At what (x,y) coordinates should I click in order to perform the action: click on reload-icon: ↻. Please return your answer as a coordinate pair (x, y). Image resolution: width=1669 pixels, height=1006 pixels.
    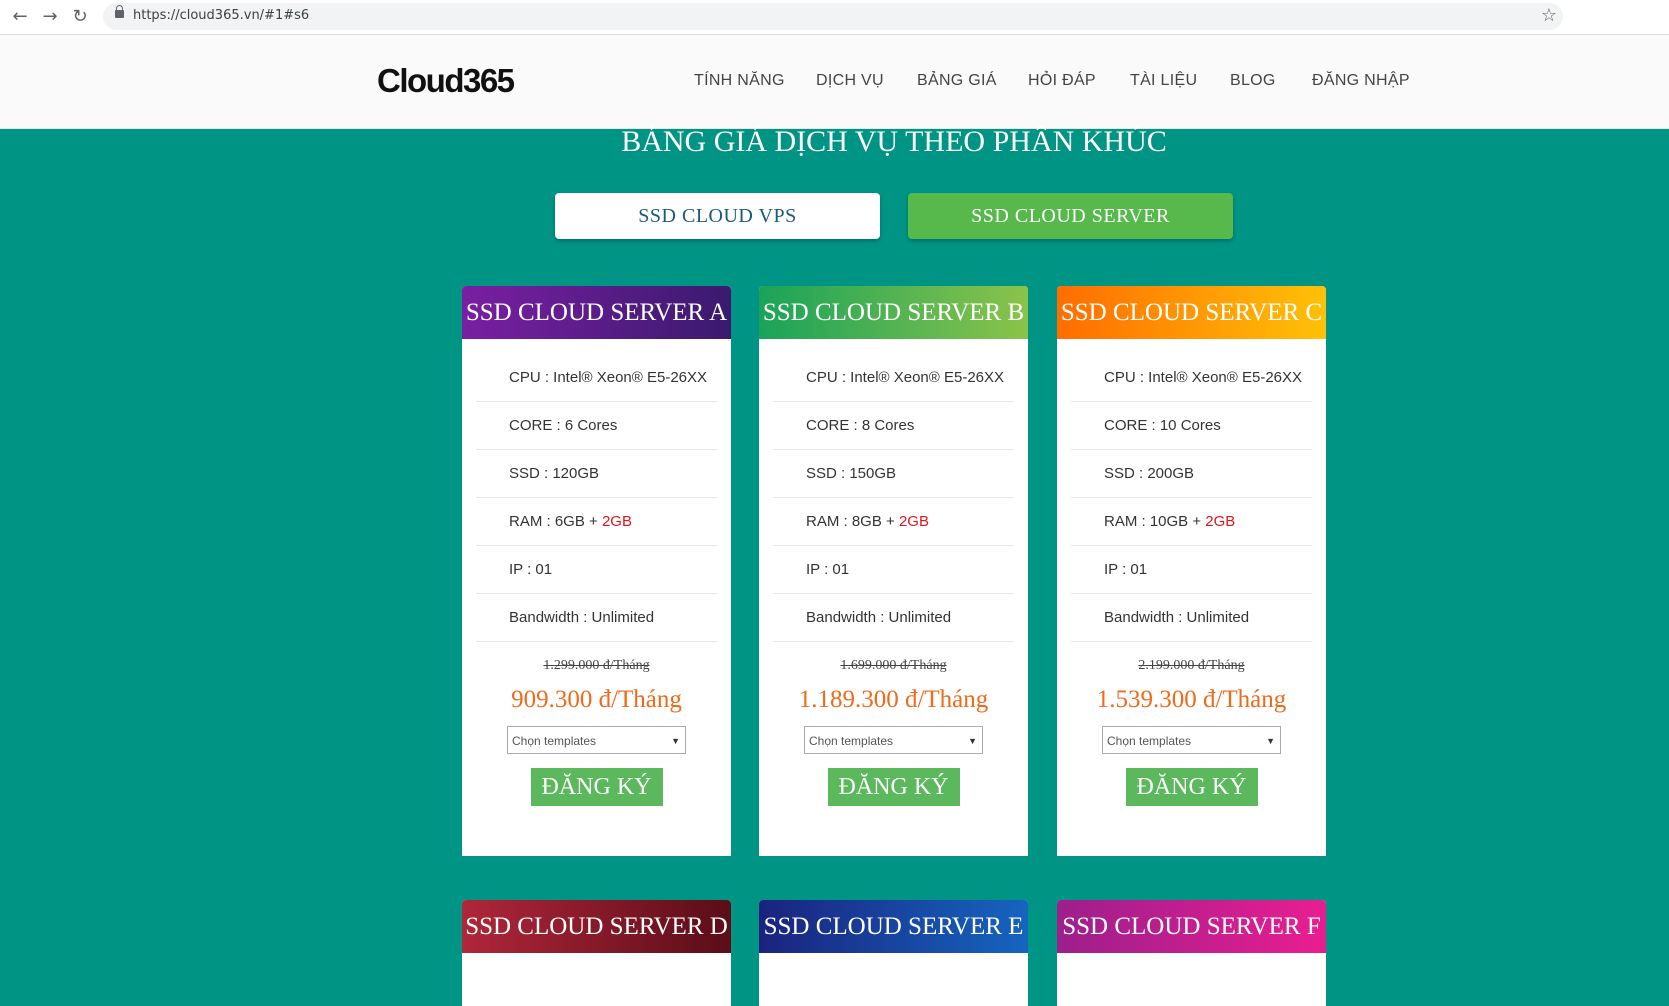
    Looking at the image, I should click on (80, 17).